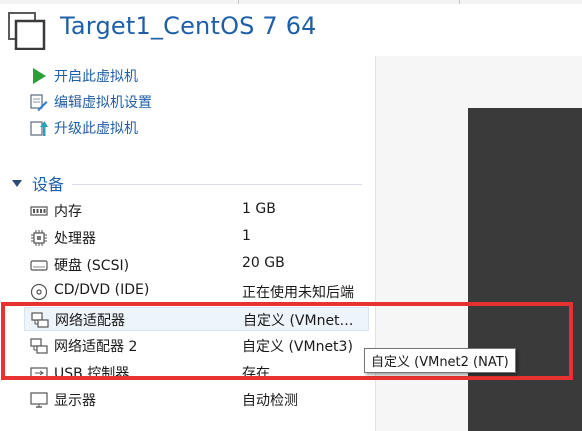  What do you see at coordinates (48, 184) in the screenshot?
I see `devices-section-title: 设备` at bounding box center [48, 184].